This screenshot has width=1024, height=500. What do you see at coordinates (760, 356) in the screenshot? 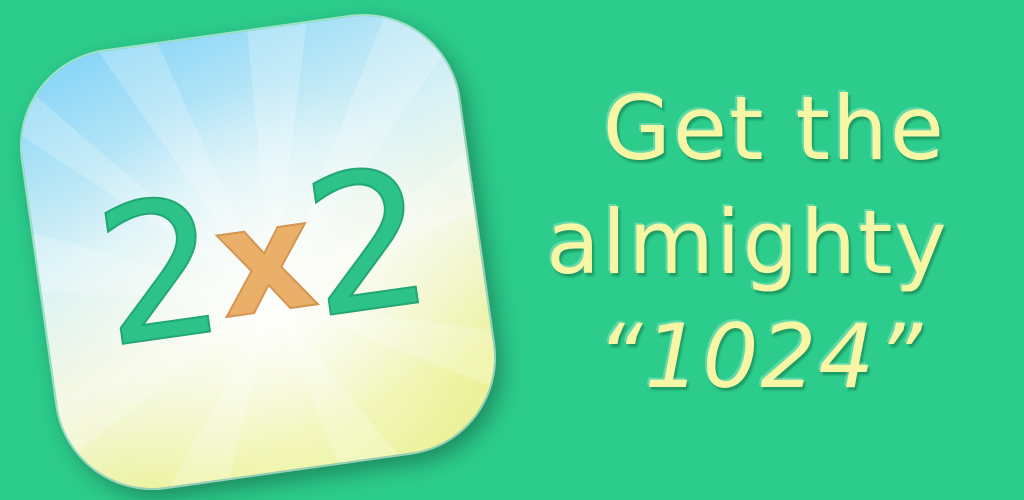
I see `tagline-line-3: “1024”` at bounding box center [760, 356].